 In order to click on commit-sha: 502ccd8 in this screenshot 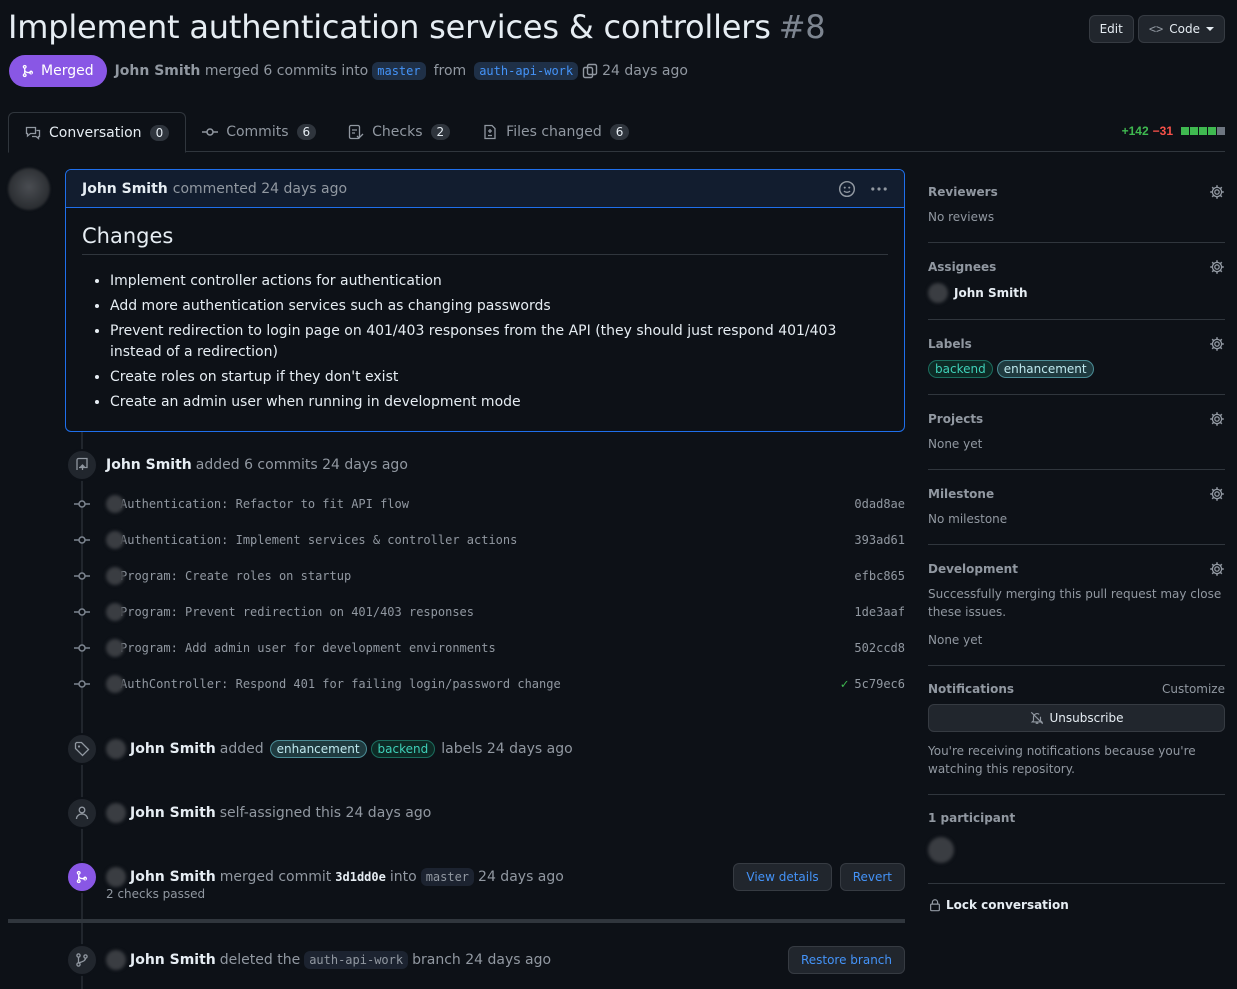, I will do `click(879, 648)`.